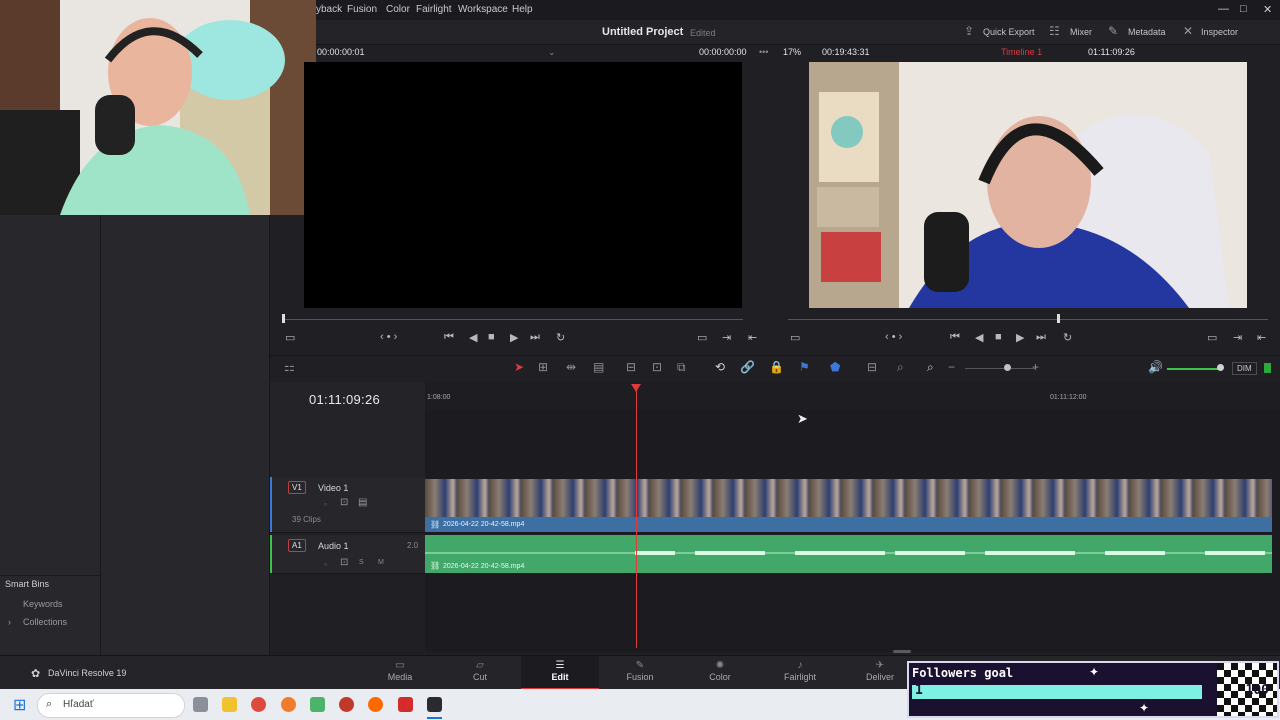  Describe the element at coordinates (752, 337) in the screenshot. I see `mark-out-icon: ⇤` at that location.